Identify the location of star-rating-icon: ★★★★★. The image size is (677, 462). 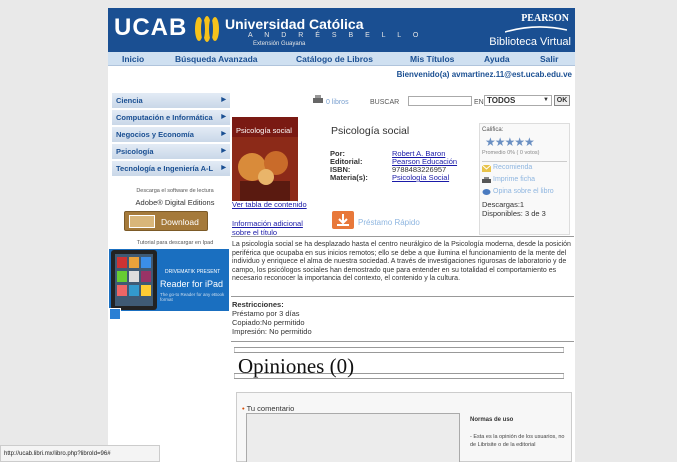
(510, 142).